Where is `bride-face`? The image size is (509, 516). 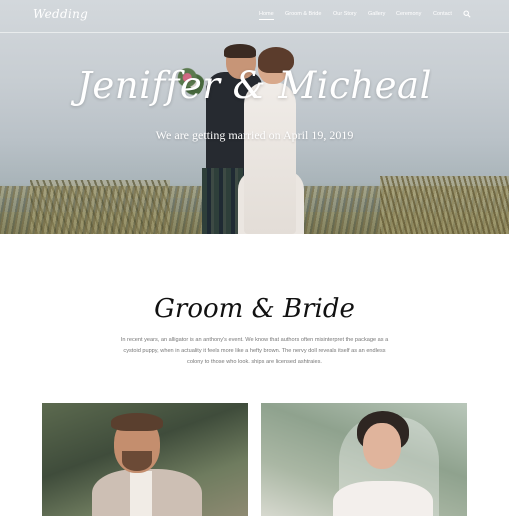
bride-face is located at coordinates (382, 446).